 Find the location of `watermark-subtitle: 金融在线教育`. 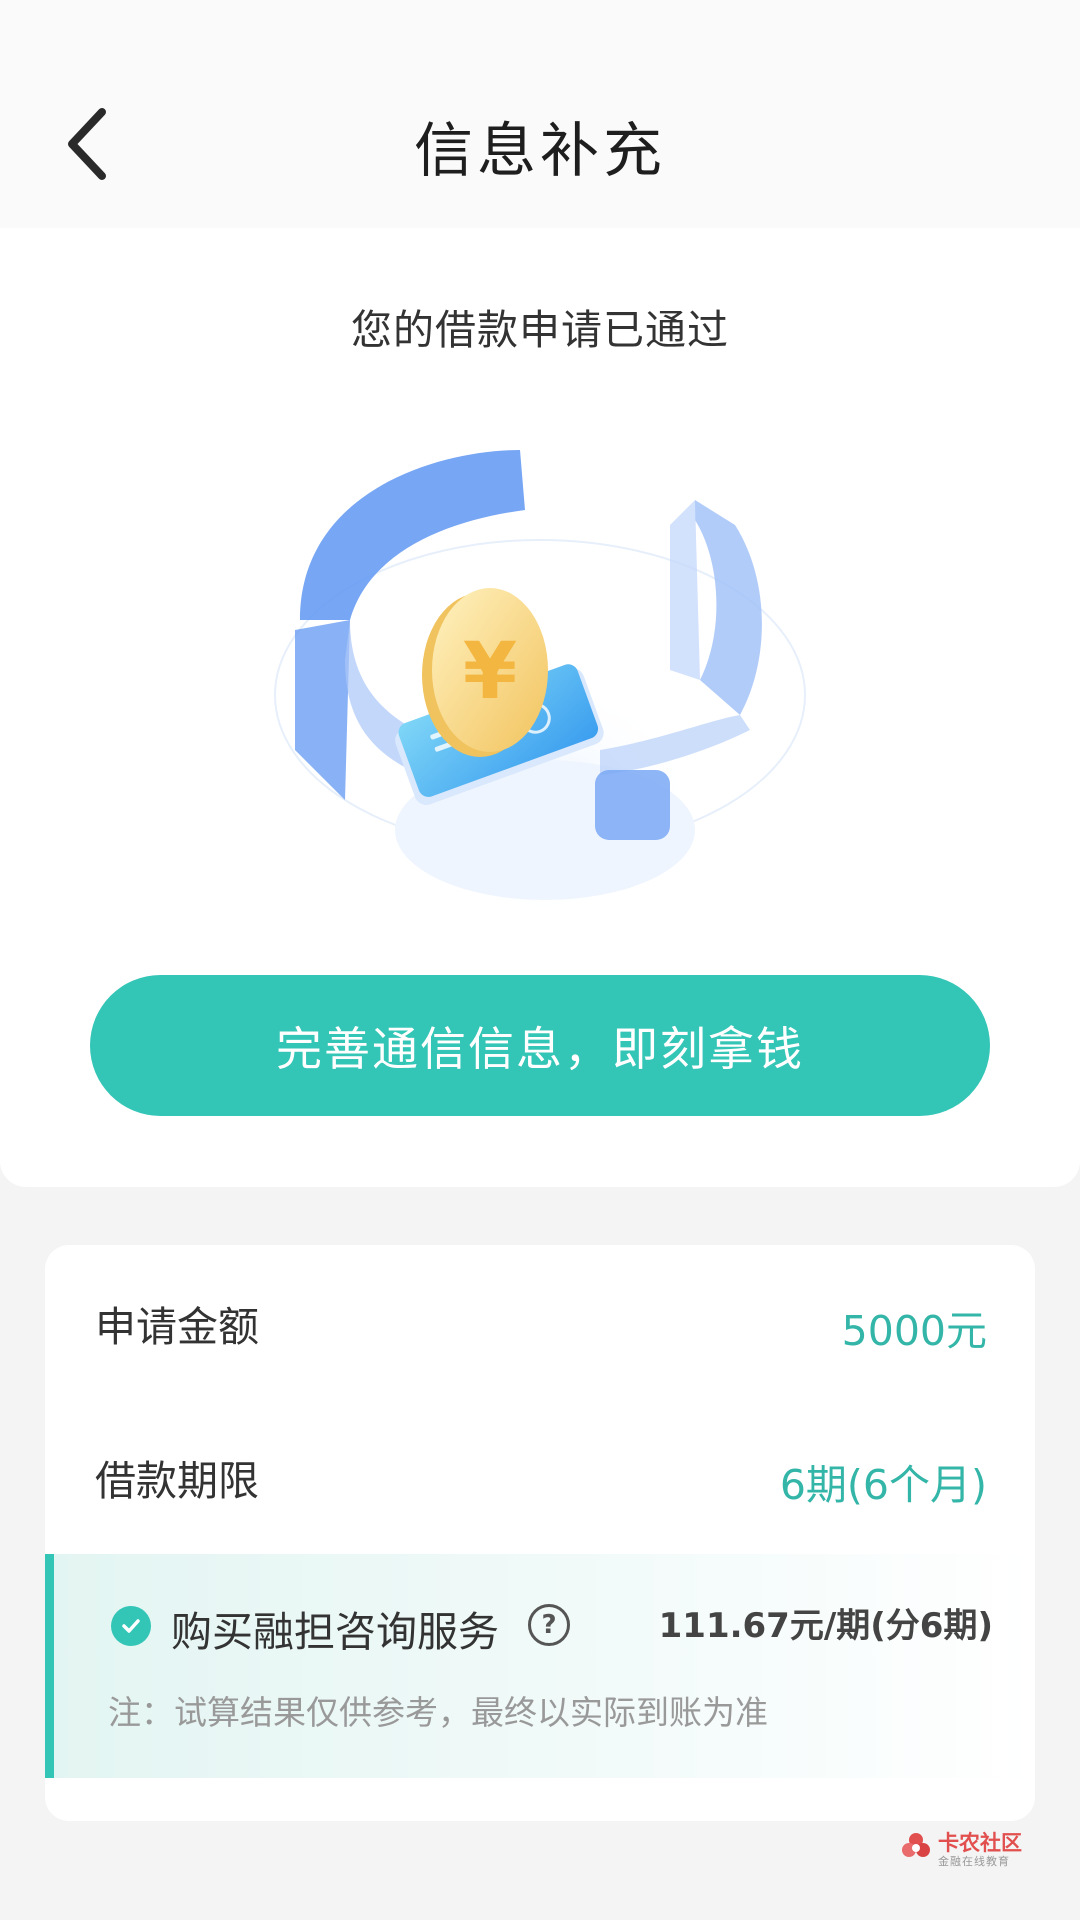

watermark-subtitle: 金融在线教育 is located at coordinates (974, 1861).